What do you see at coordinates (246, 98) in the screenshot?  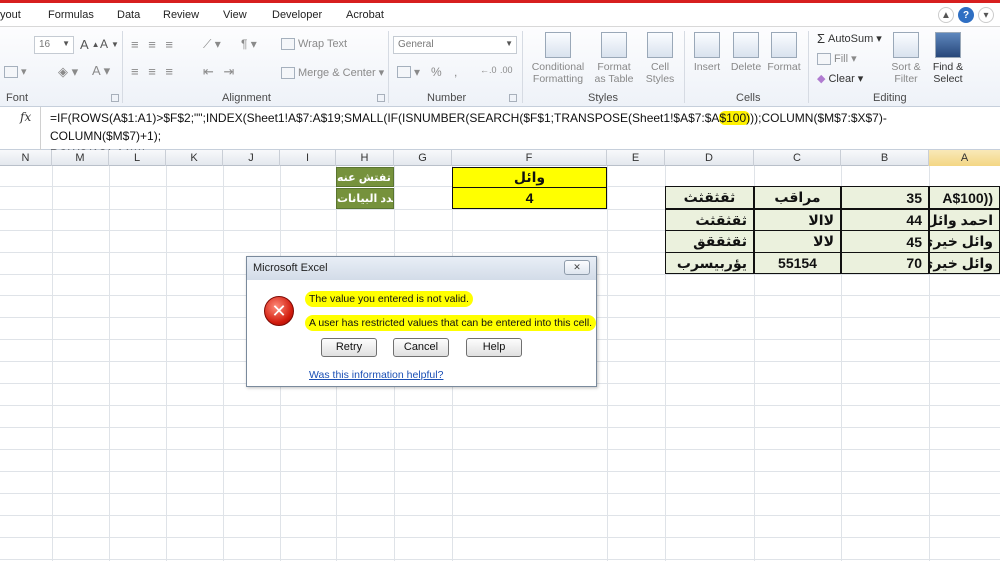 I see `group-label-alignment: Alignment` at bounding box center [246, 98].